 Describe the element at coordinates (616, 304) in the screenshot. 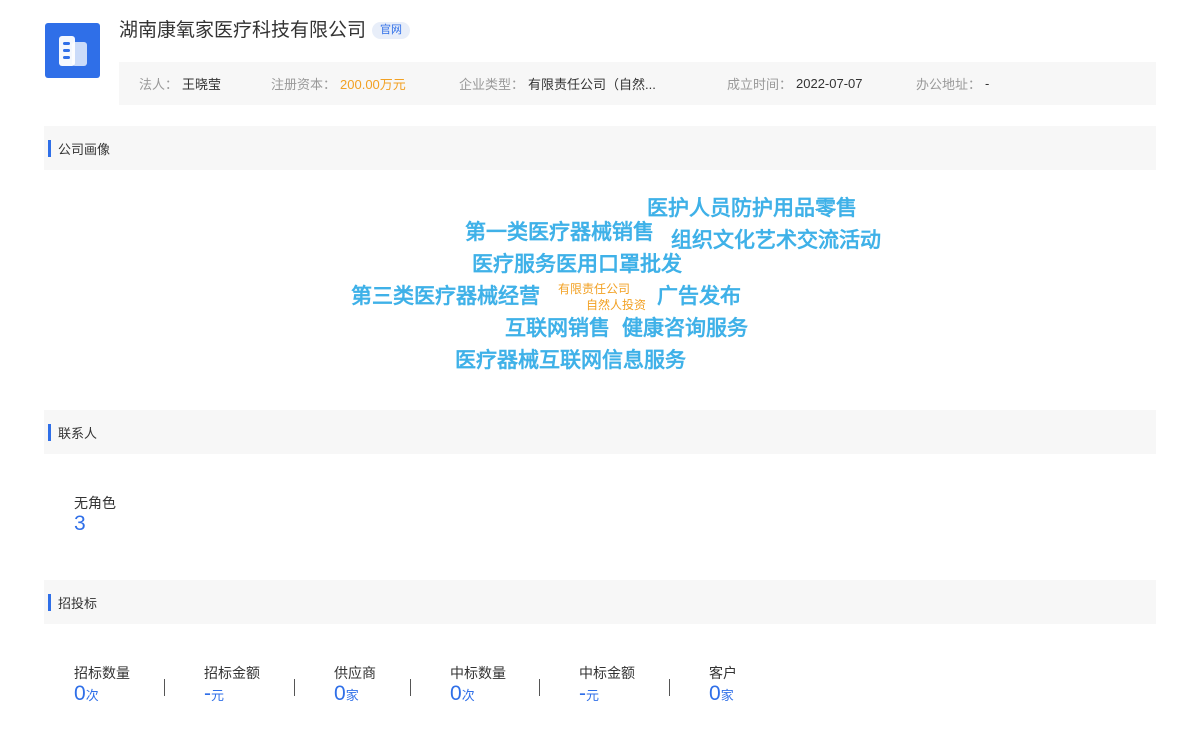

I see `word-cloud-item: 自然人投资` at that location.